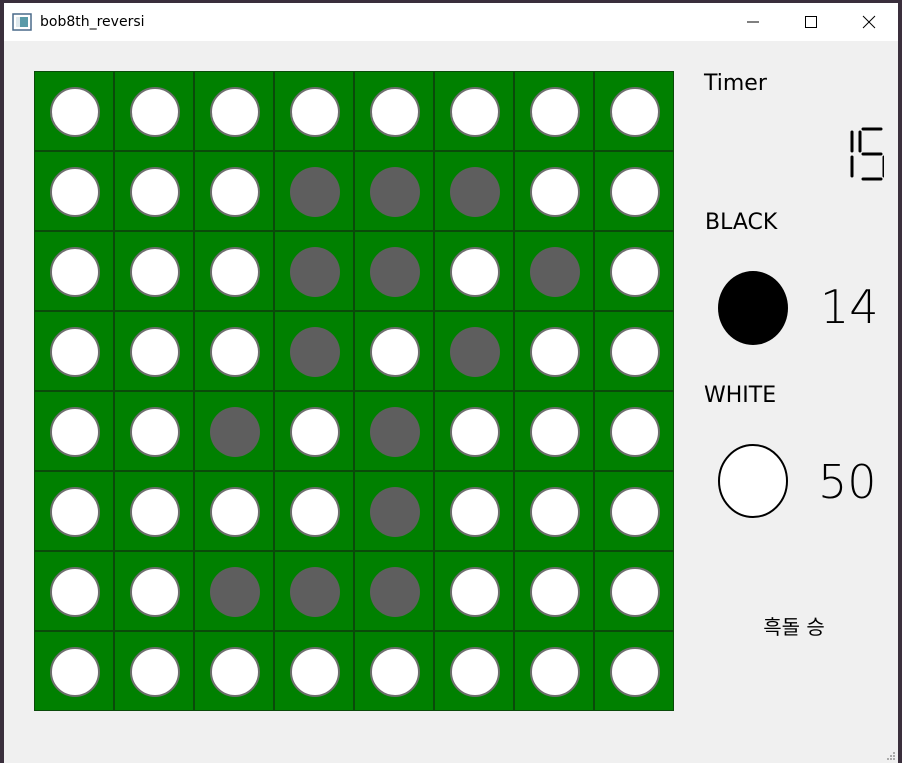 The width and height of the screenshot is (902, 763). What do you see at coordinates (891, 756) in the screenshot?
I see `resize-grip-icon` at bounding box center [891, 756].